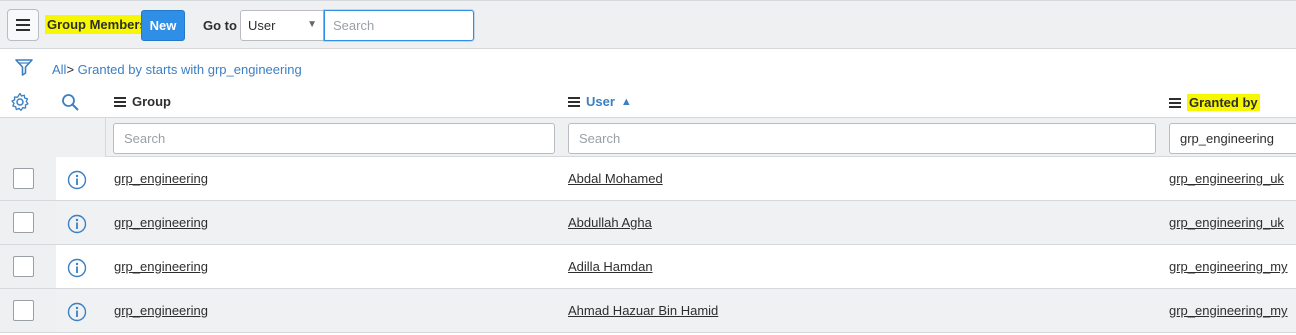  What do you see at coordinates (1223, 102) in the screenshot?
I see `column-header-label: Granted by` at bounding box center [1223, 102].